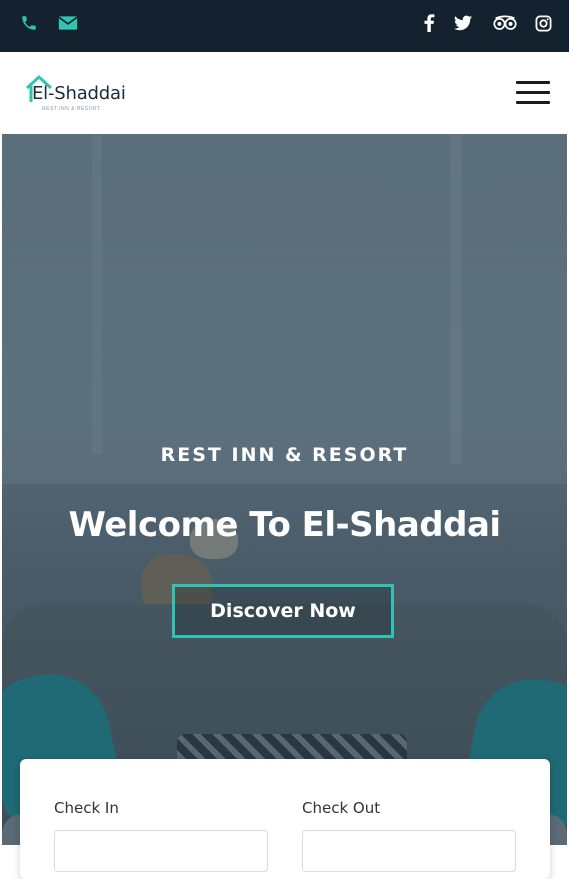 The height and width of the screenshot is (879, 569). I want to click on logo-tagline: REST INN & RESORT, so click(71, 109).